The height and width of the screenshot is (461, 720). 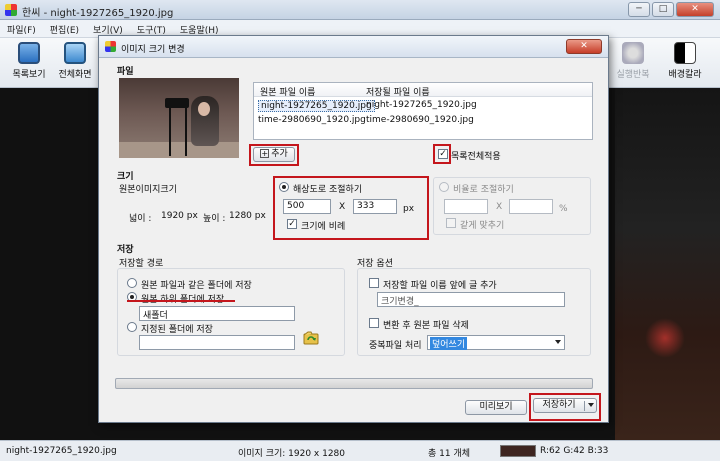 I want to click on col-target-name: 저장될 파일 이름, so click(x=398, y=91).